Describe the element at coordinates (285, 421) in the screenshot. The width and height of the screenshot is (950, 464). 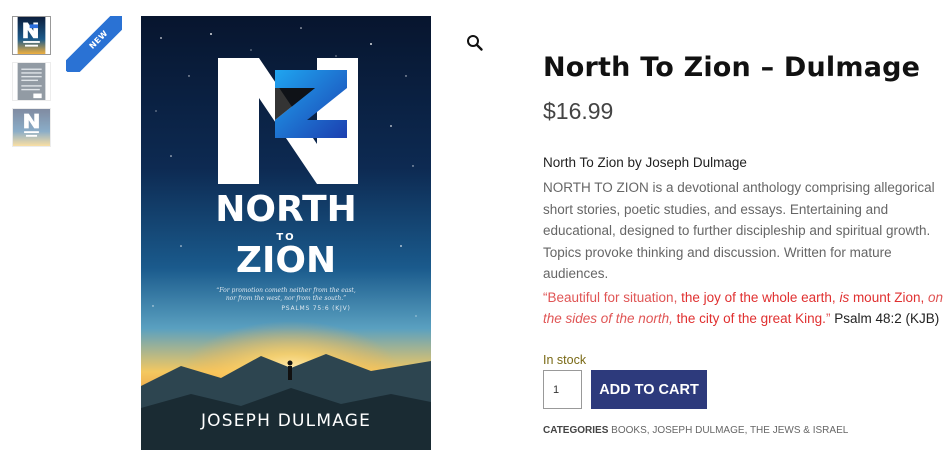
I see `cover-author: JOSEPH DULMAGE` at that location.